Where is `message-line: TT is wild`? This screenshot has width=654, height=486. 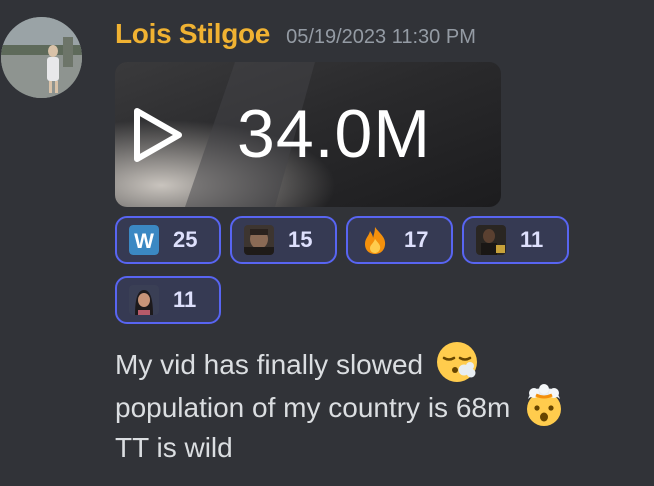 message-line: TT is wild is located at coordinates (375, 447).